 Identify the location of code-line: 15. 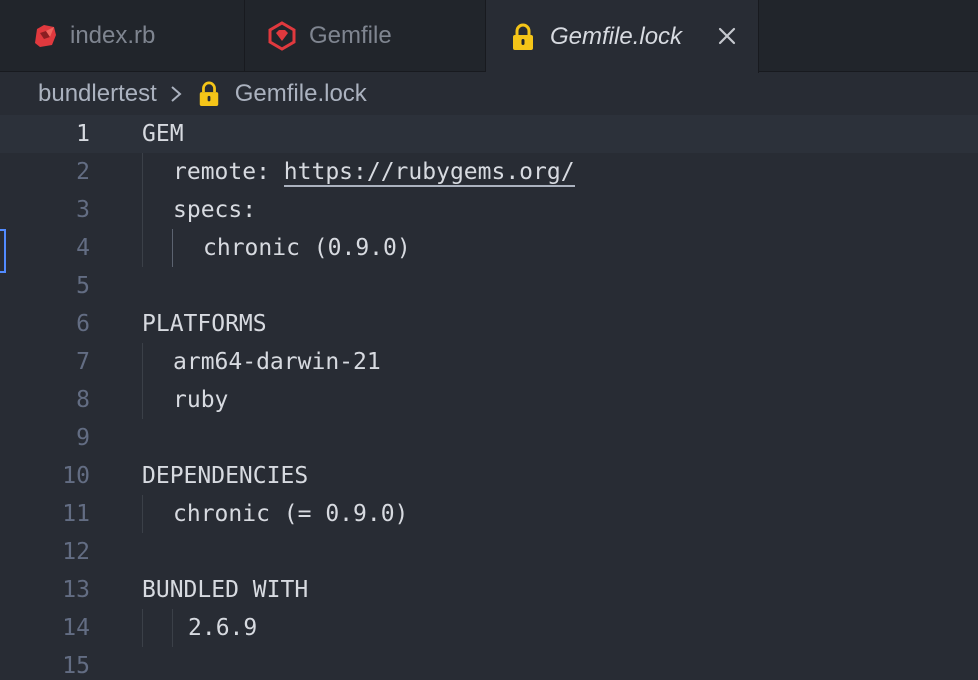
(489, 663).